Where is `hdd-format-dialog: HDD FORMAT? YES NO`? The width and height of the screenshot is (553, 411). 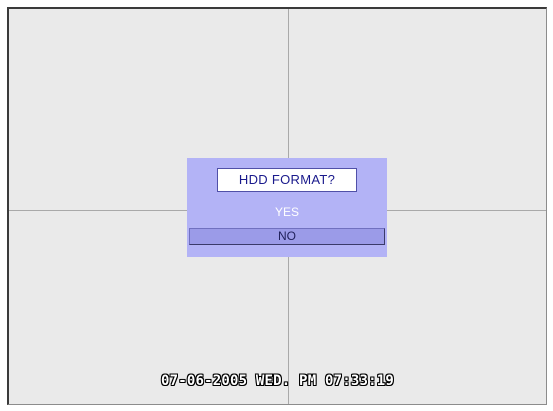 hdd-format-dialog: HDD FORMAT? YES NO is located at coordinates (287, 207).